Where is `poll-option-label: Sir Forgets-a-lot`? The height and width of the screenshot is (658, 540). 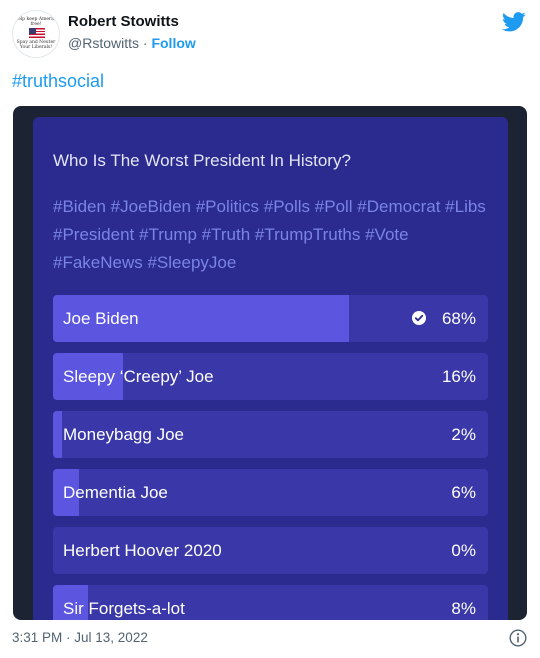
poll-option-label: Sir Forgets-a-lot is located at coordinates (124, 608).